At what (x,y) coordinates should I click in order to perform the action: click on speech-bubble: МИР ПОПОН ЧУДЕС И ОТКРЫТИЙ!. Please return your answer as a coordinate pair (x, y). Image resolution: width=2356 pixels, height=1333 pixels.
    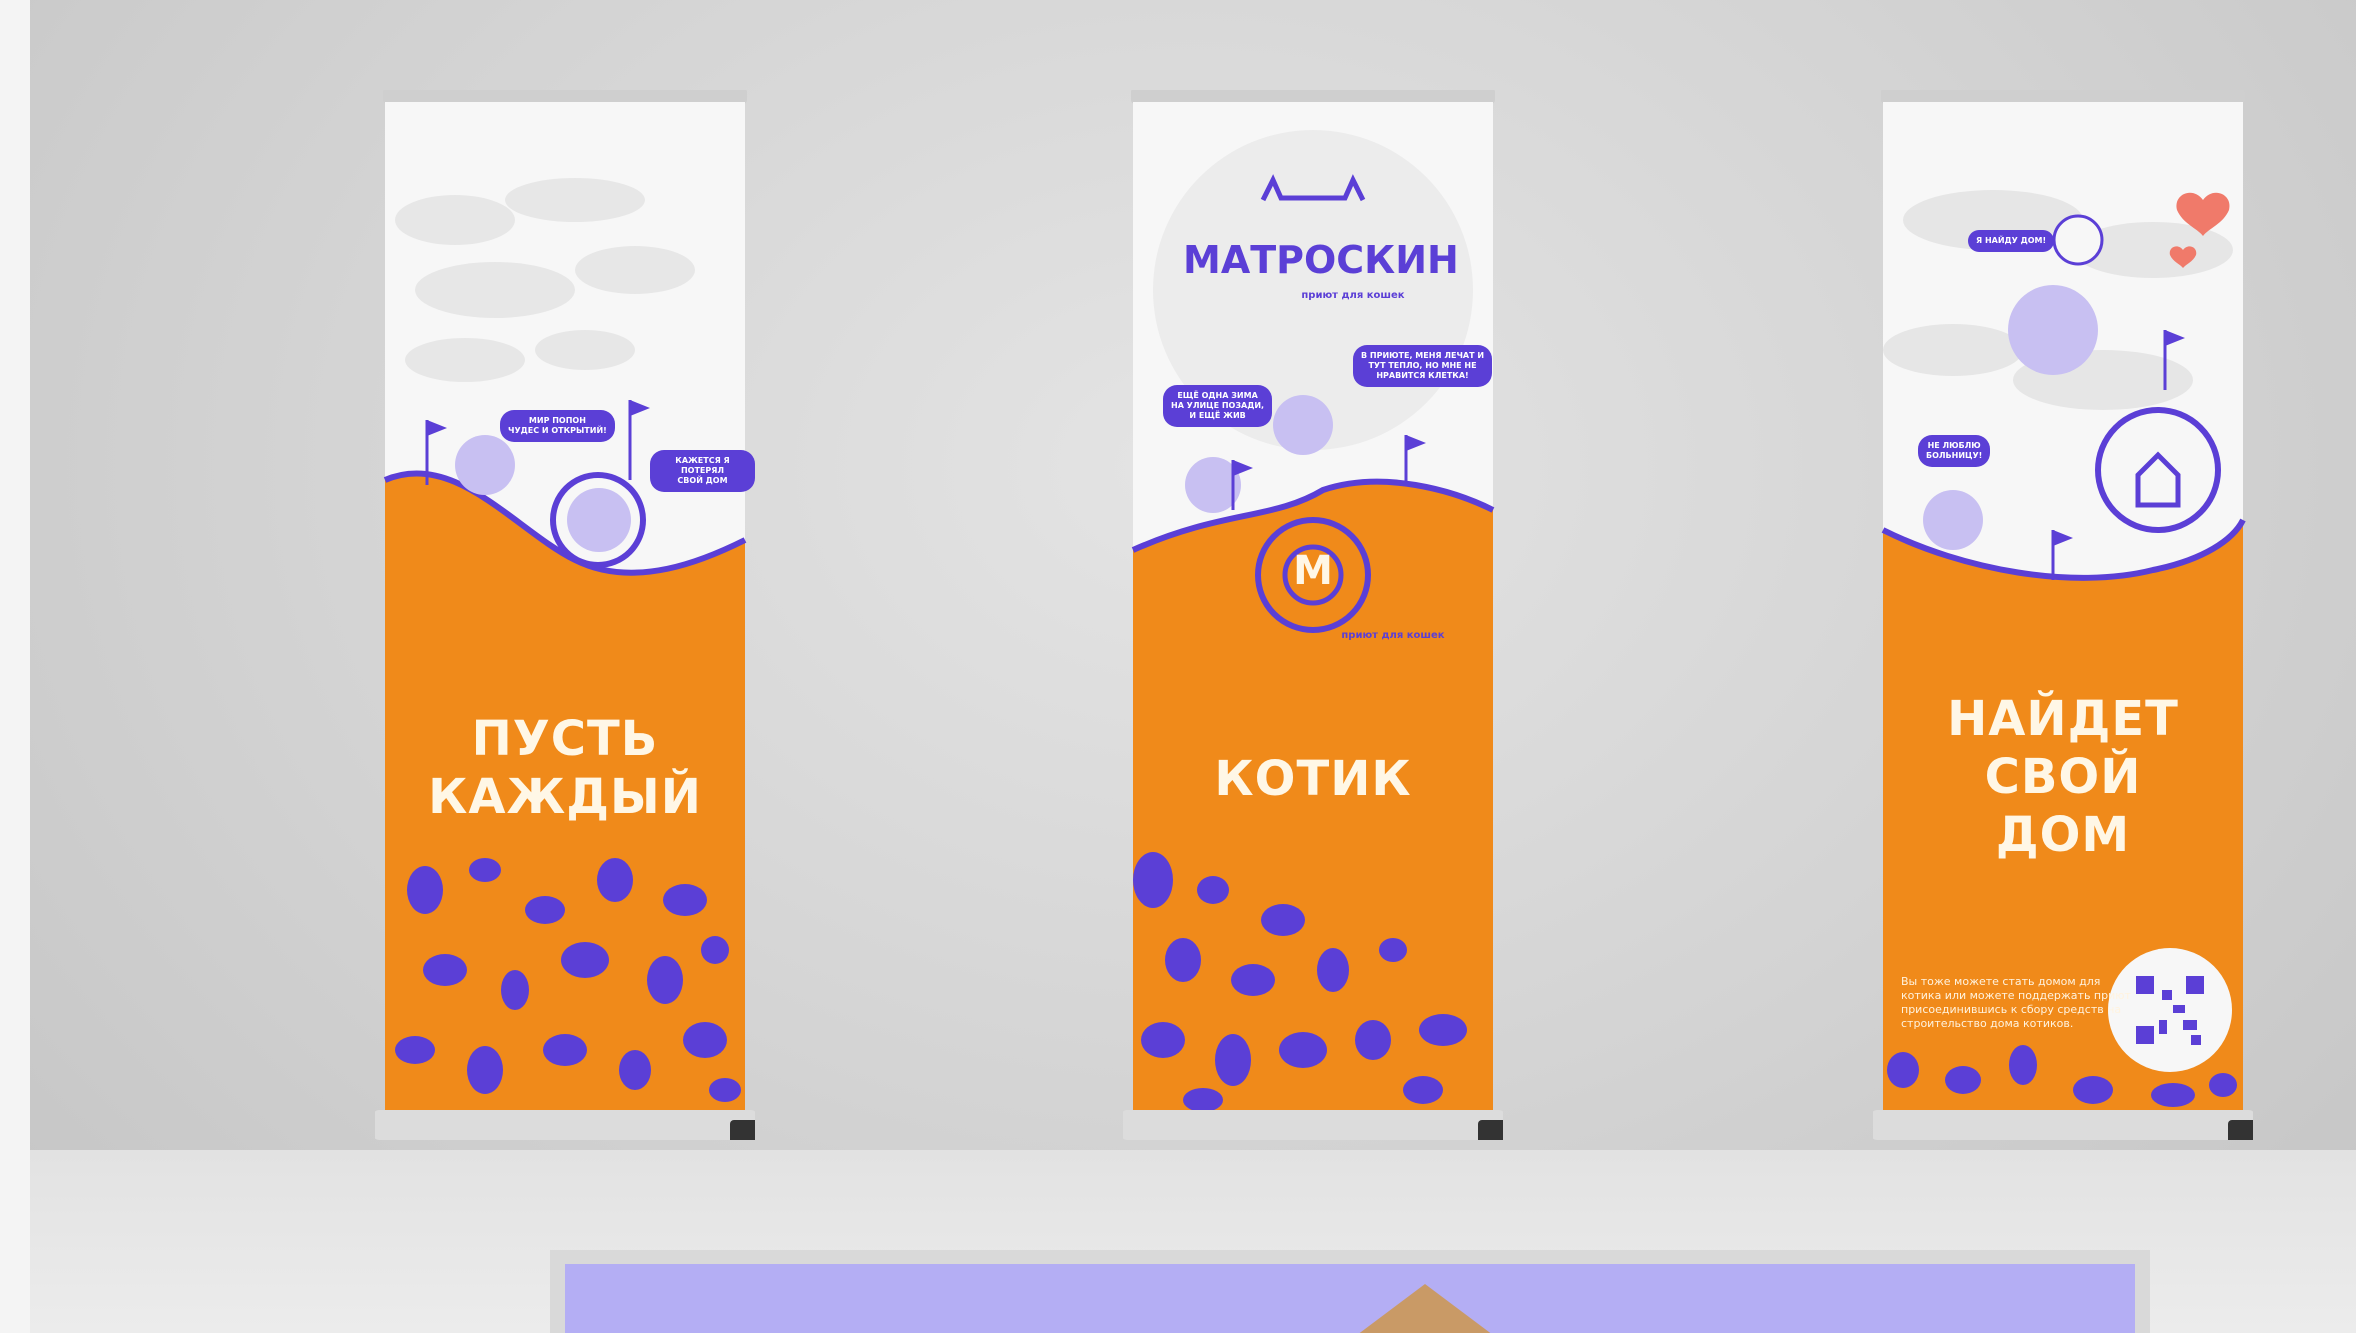
    Looking at the image, I should click on (557, 426).